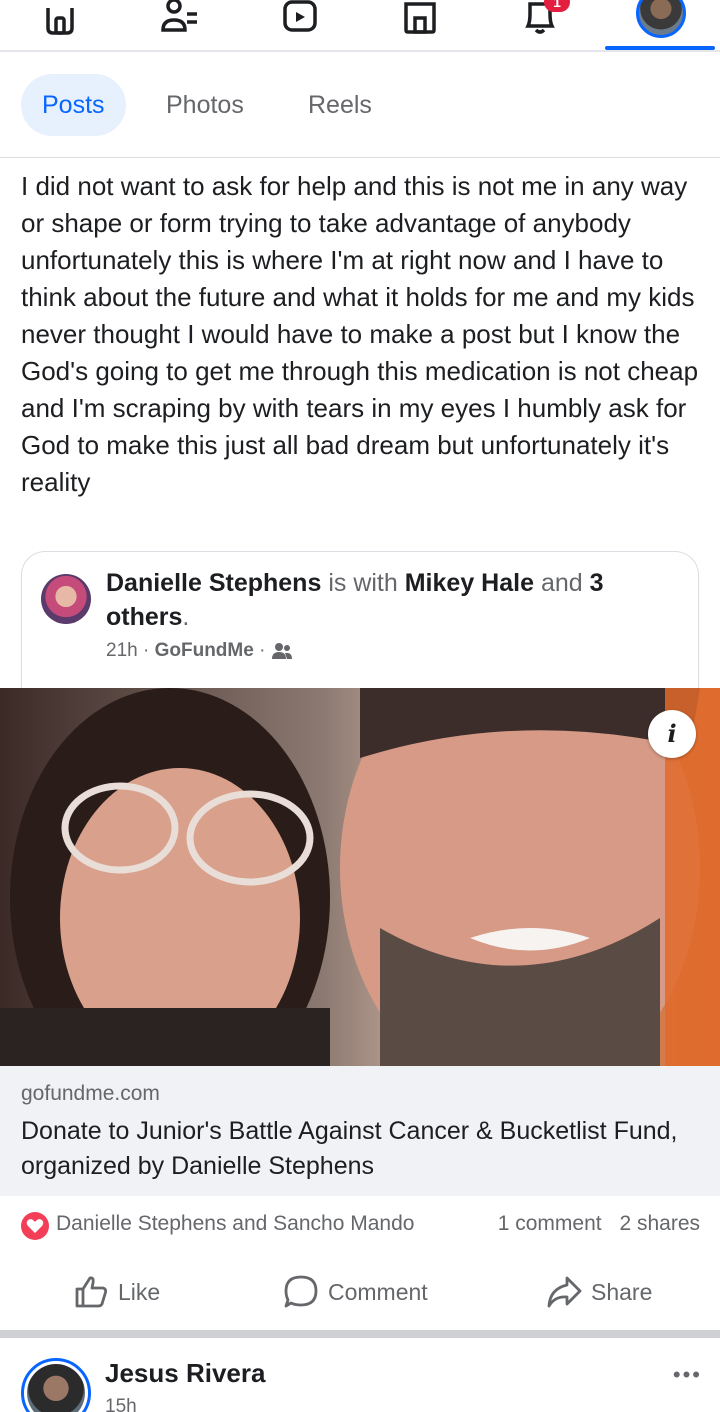 The height and width of the screenshot is (1412, 720). What do you see at coordinates (469, 583) in the screenshot?
I see `tagged-person: Mikey Hale` at bounding box center [469, 583].